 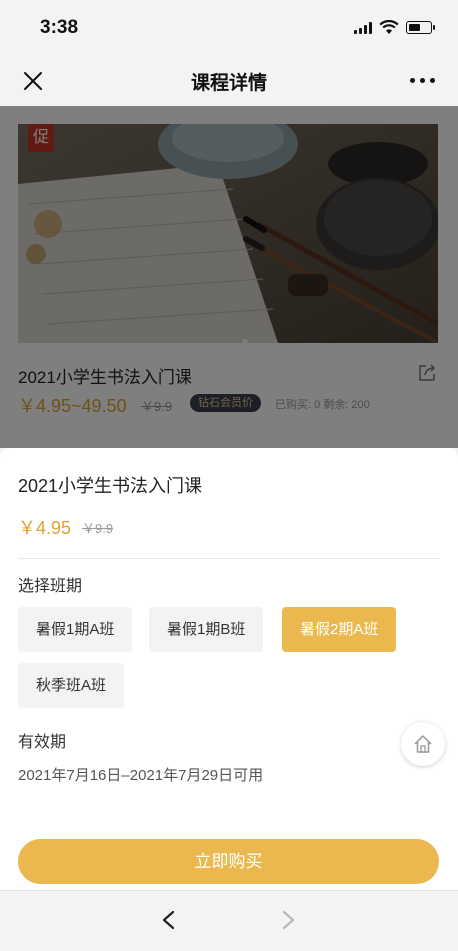 What do you see at coordinates (339, 629) in the screenshot?
I see `class-option-3: 暑假2期A班` at bounding box center [339, 629].